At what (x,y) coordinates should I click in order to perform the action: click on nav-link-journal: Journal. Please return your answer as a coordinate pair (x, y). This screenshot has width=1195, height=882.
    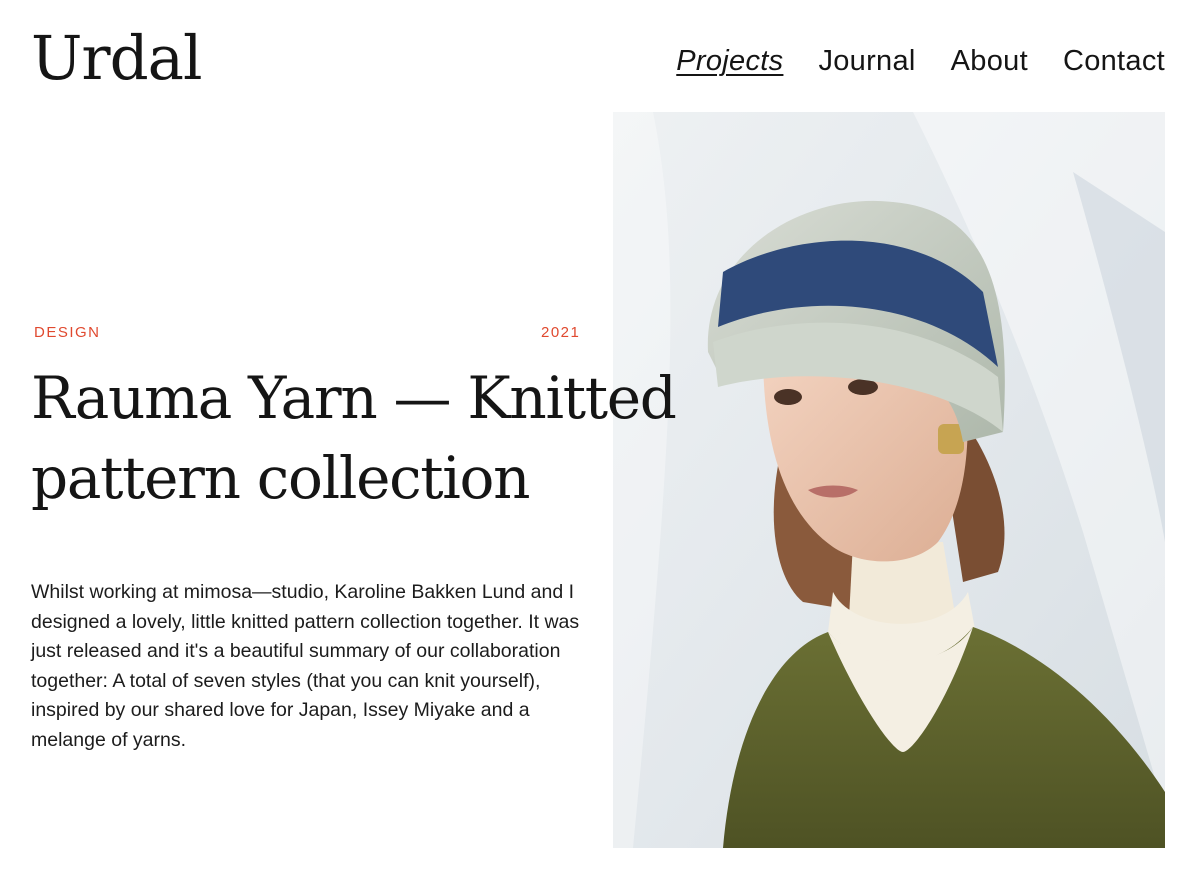
    Looking at the image, I should click on (866, 61).